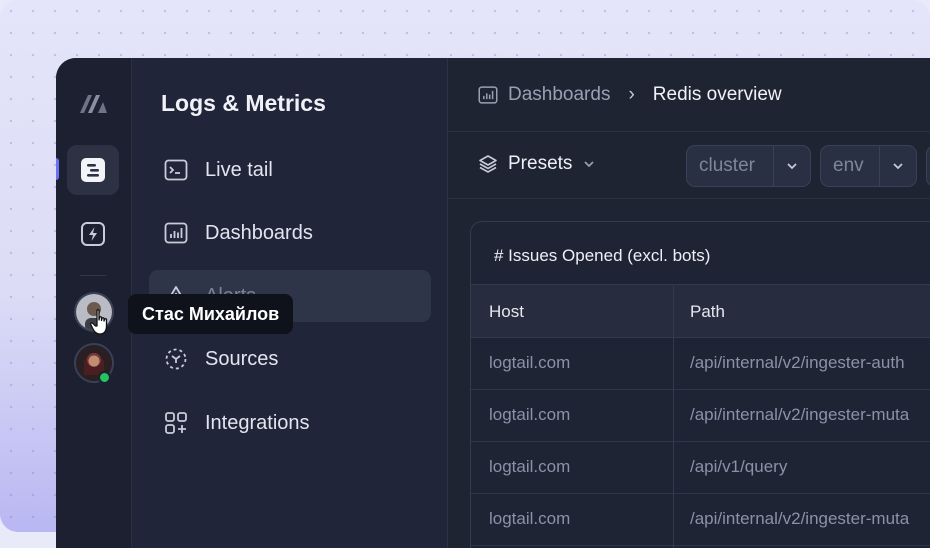 The width and height of the screenshot is (930, 548). I want to click on sidebar-title: Logs & Metrics, so click(243, 103).